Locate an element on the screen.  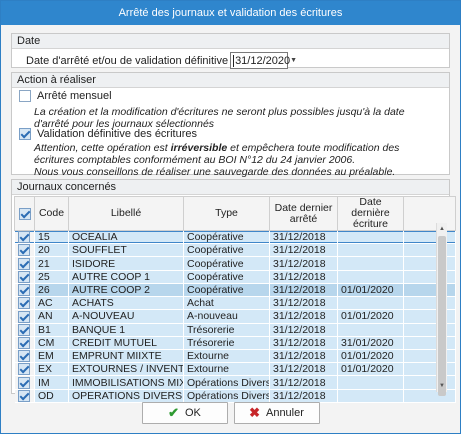
cell-type: Achat is located at coordinates (226, 303).